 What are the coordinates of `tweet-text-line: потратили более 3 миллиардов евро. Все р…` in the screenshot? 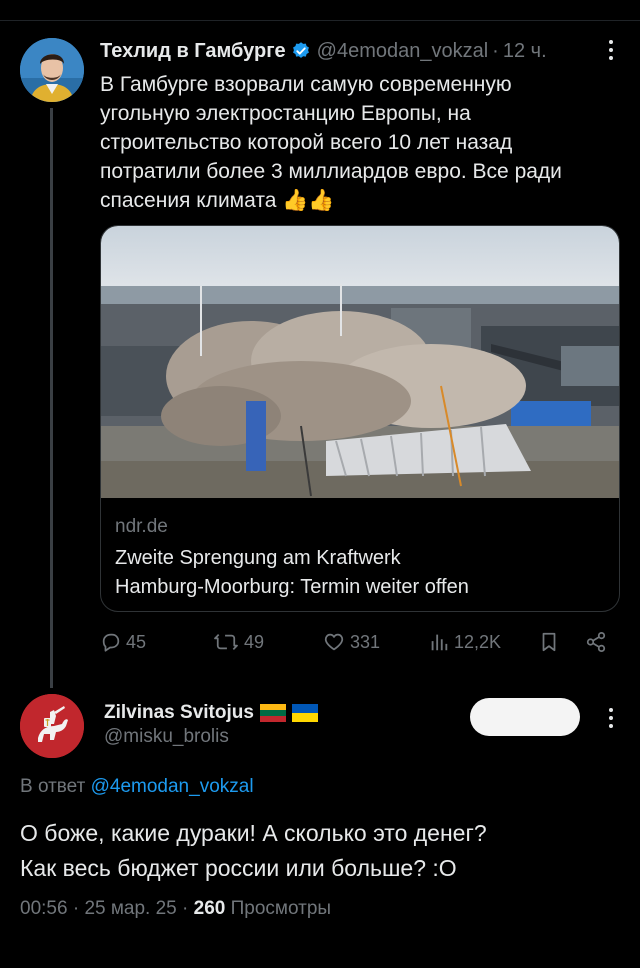 It's located at (331, 171).